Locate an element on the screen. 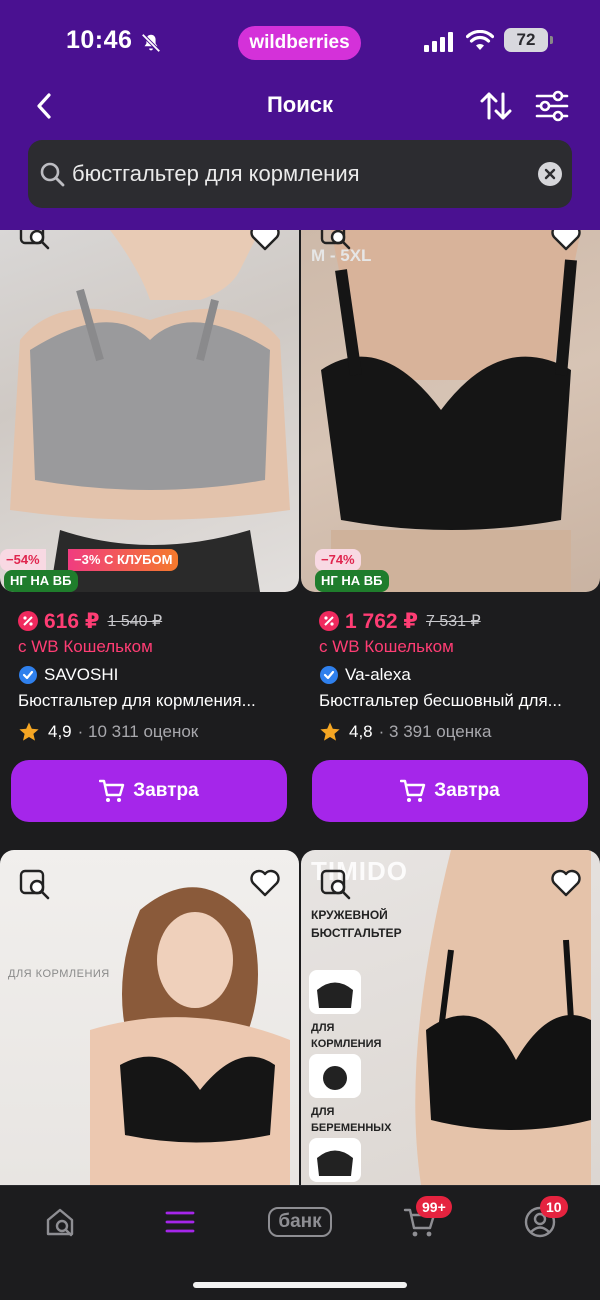 The width and height of the screenshot is (600, 1300). bank-icon: банк is located at coordinates (300, 1222).